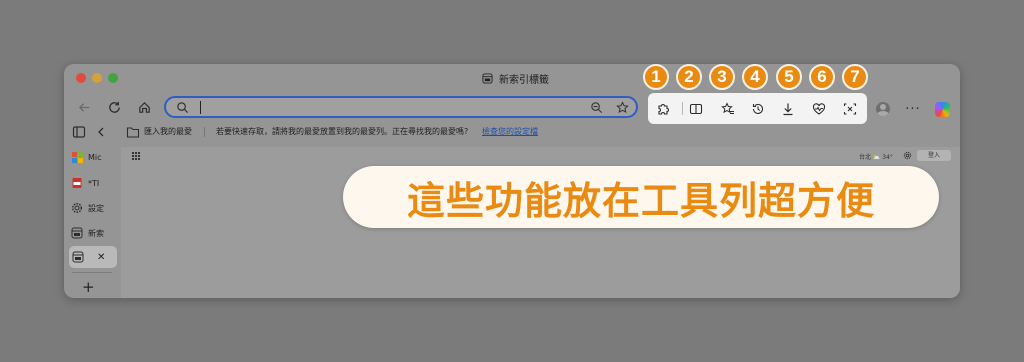  I want to click on vertical-tabs-sidebar: Mic *TI 設定 新索 ✕ +, so click(92, 220).